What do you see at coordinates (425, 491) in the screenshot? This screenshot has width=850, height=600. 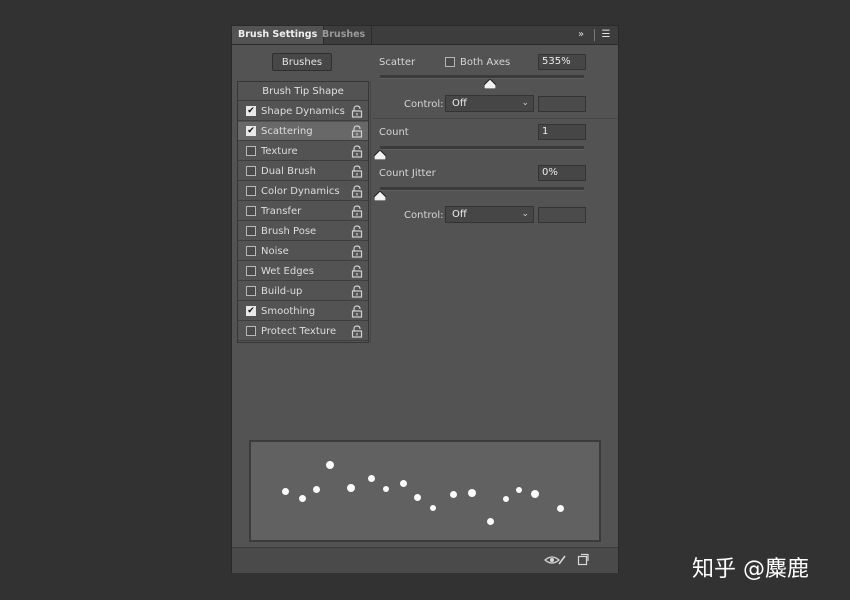 I see `brush-stroke-preview` at bounding box center [425, 491].